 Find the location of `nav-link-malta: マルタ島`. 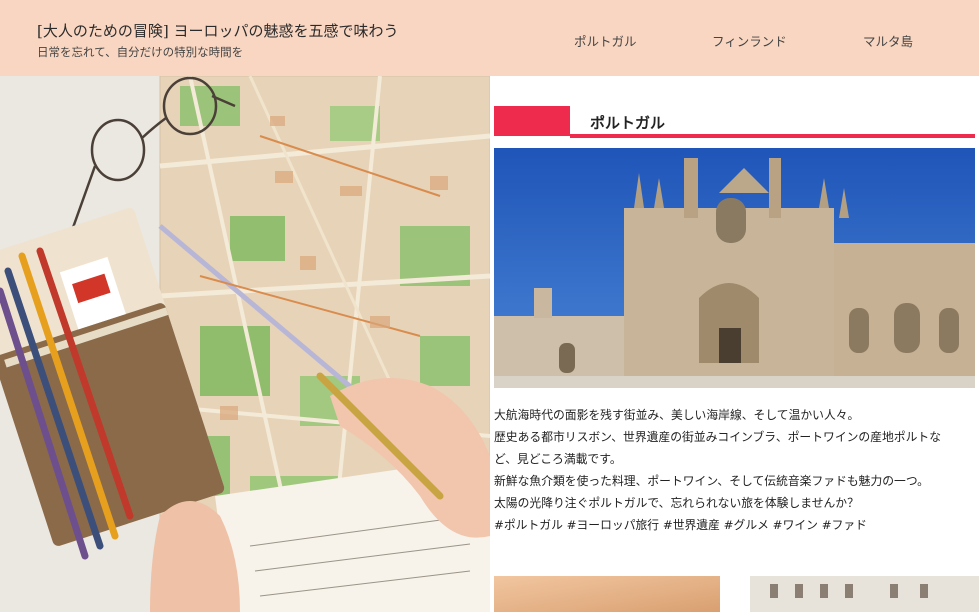

nav-link-malta: マルタ島 is located at coordinates (888, 40).